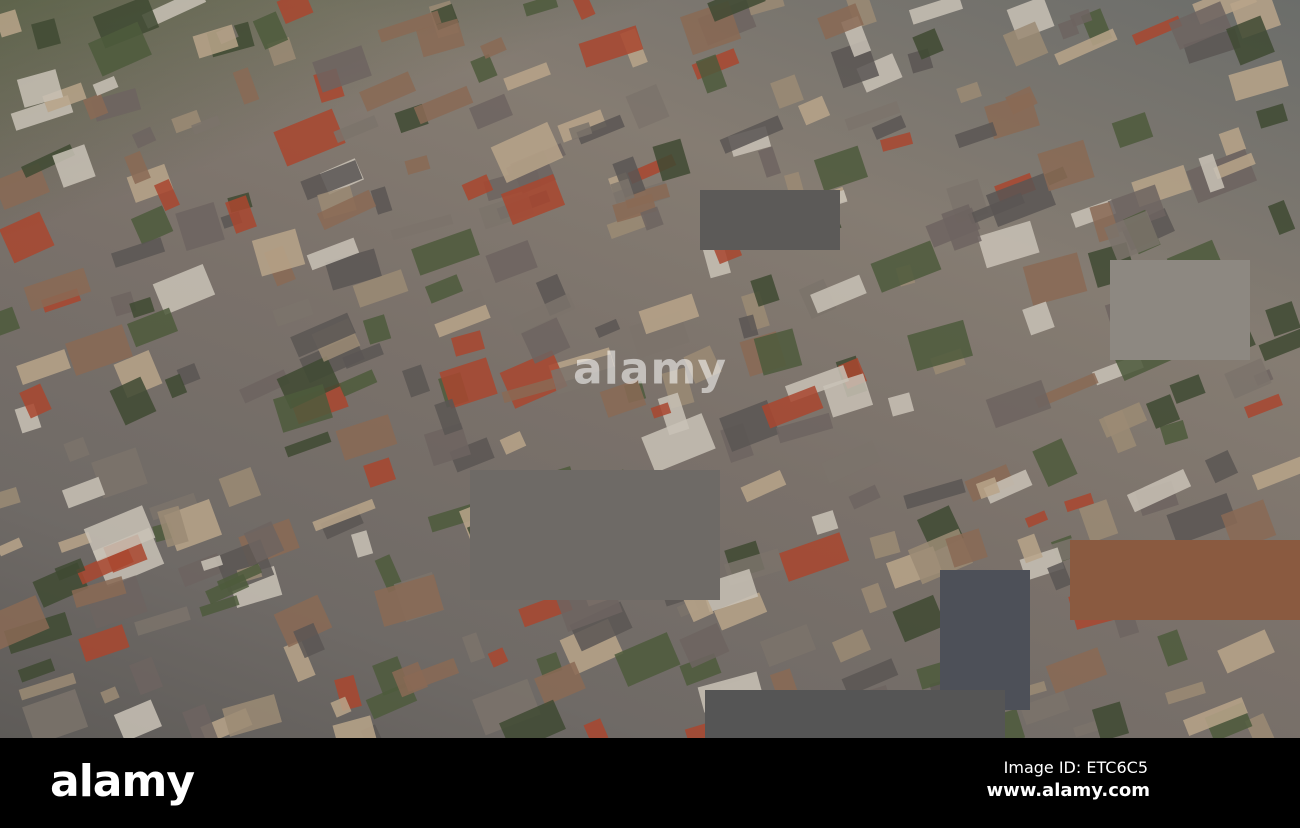 This screenshot has width=1300, height=828. I want to click on alamy-logo: alamy, so click(122, 781).